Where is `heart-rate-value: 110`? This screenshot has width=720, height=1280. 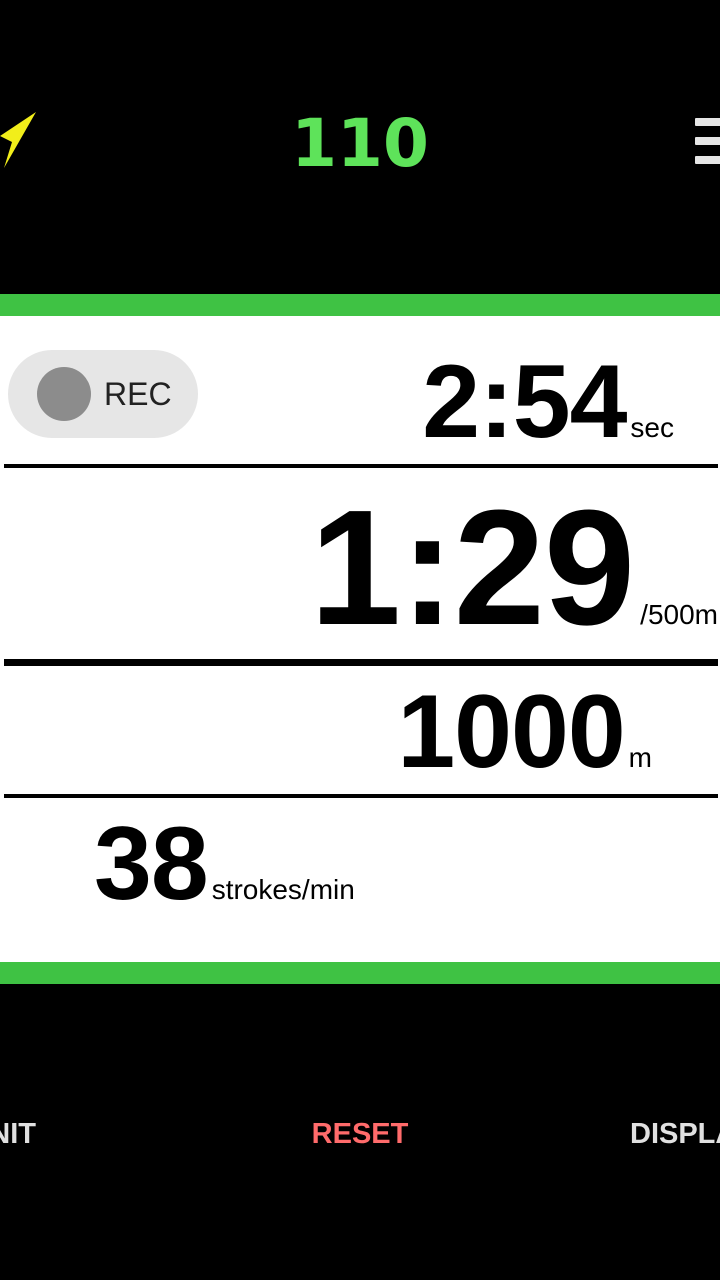
heart-rate-value: 110 is located at coordinates (360, 143).